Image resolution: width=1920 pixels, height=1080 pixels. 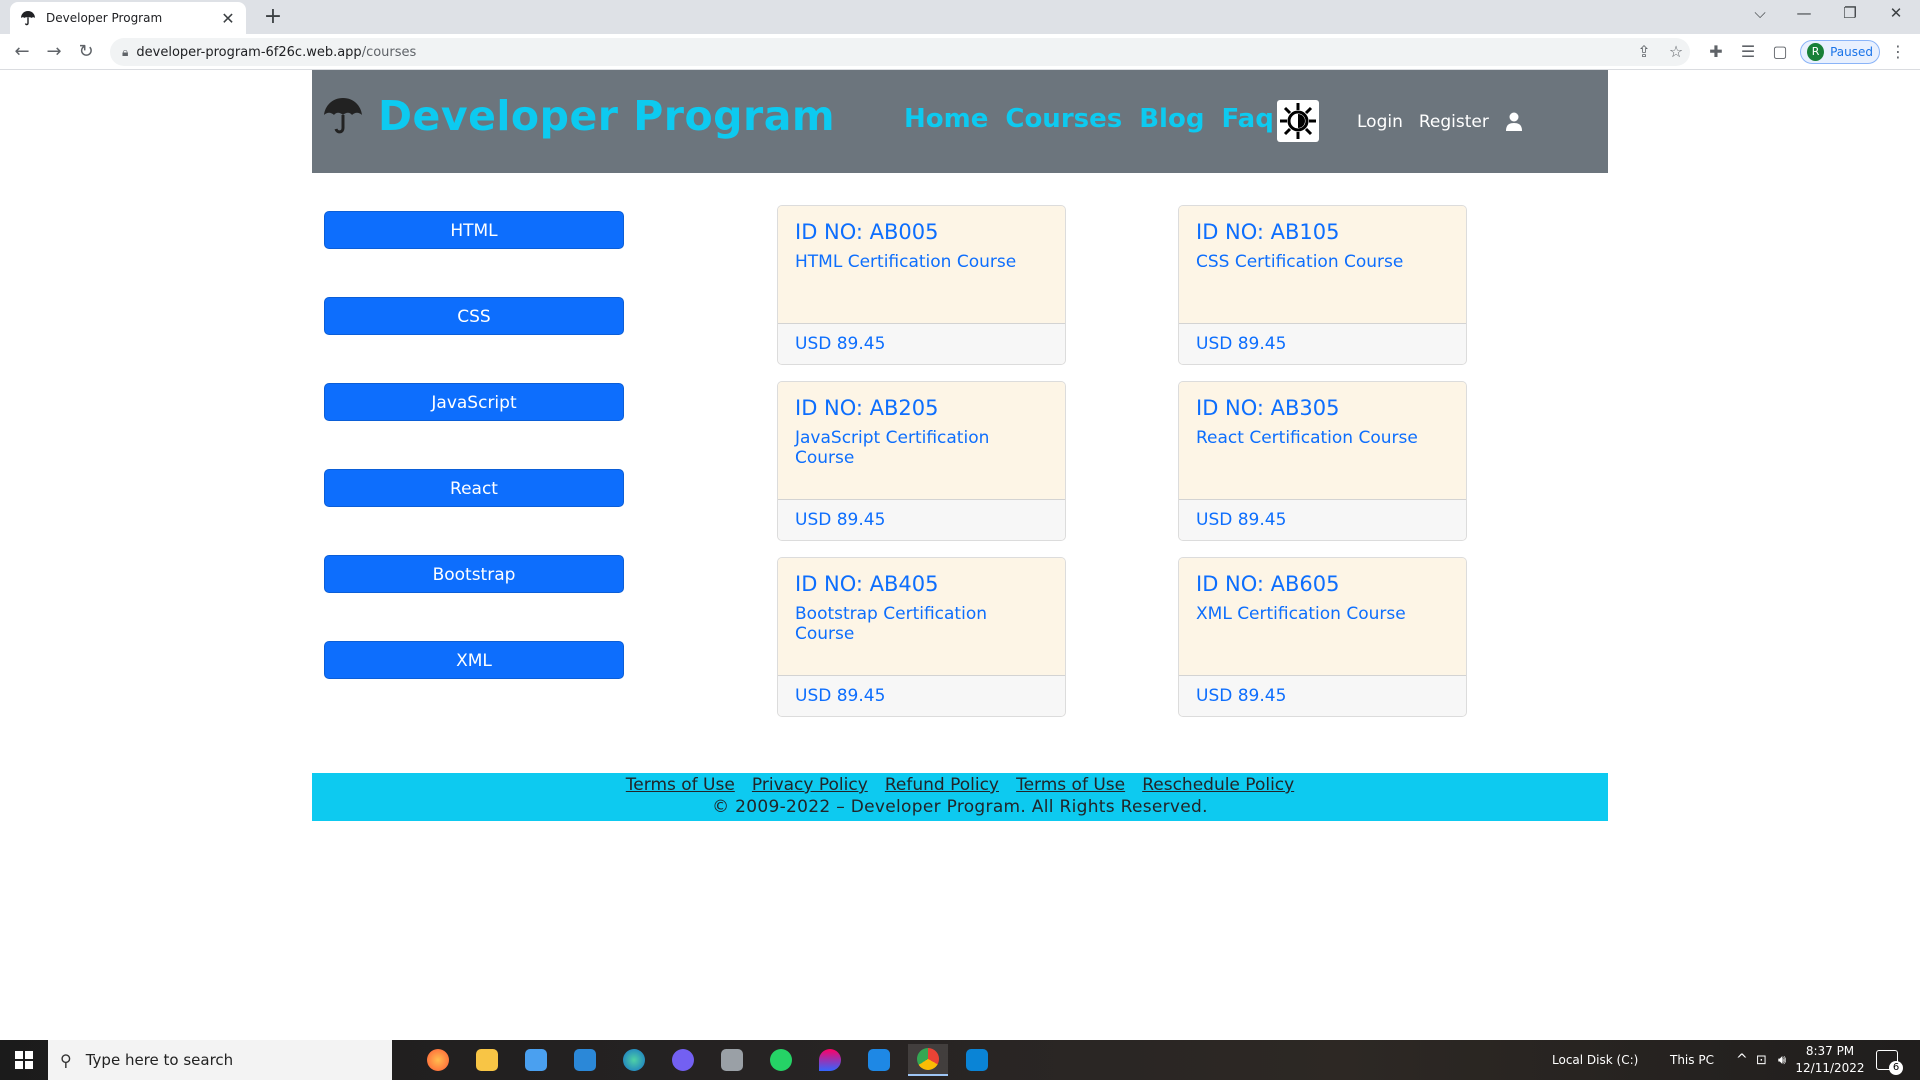 What do you see at coordinates (1780, 51) in the screenshot?
I see `side-panel-icon: ▢` at bounding box center [1780, 51].